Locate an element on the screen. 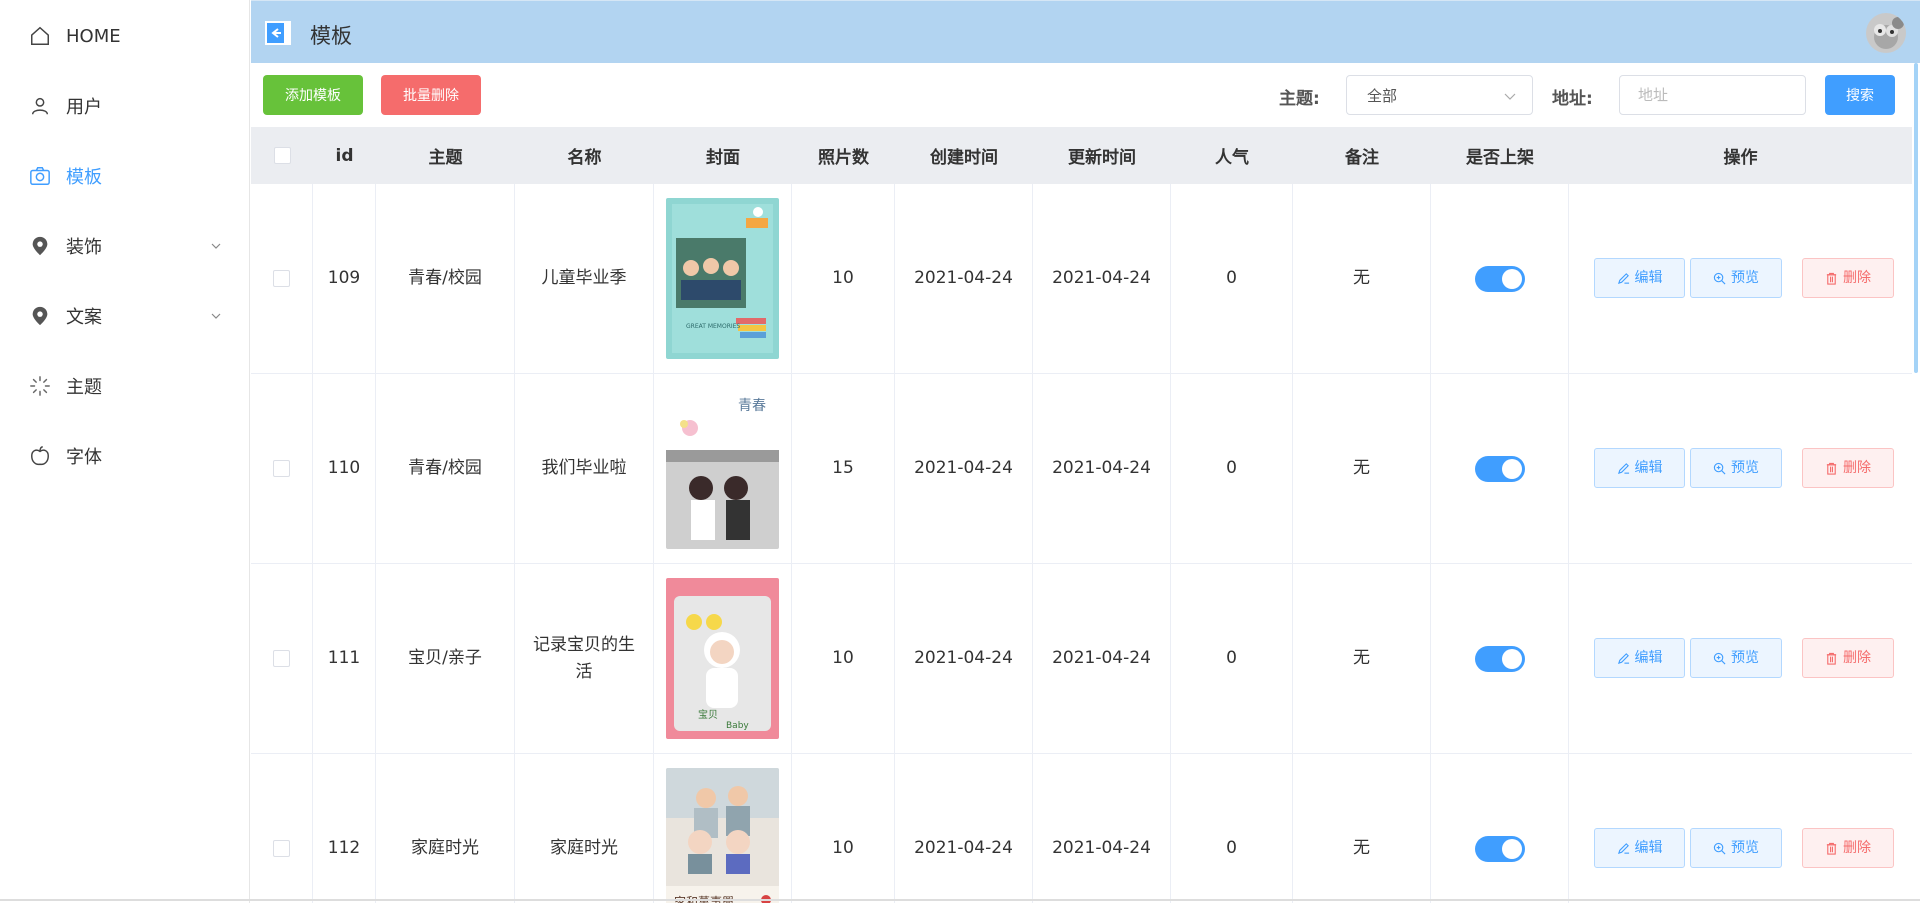 The height and width of the screenshot is (903, 1920). cell-cover: 青春 is located at coordinates (723, 468).